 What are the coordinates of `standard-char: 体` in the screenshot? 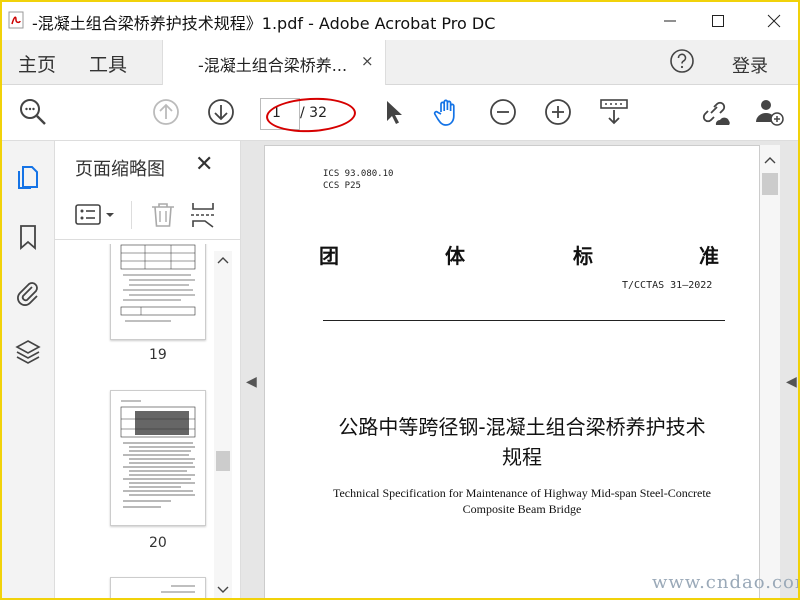 It's located at (455, 256).